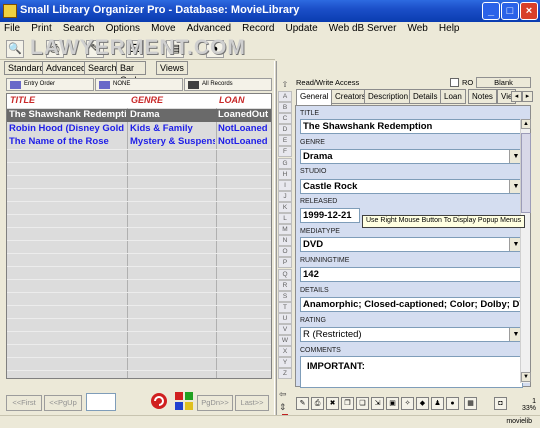  Describe the element at coordinates (417, 28) in the screenshot. I see `menu-web: Web` at that location.